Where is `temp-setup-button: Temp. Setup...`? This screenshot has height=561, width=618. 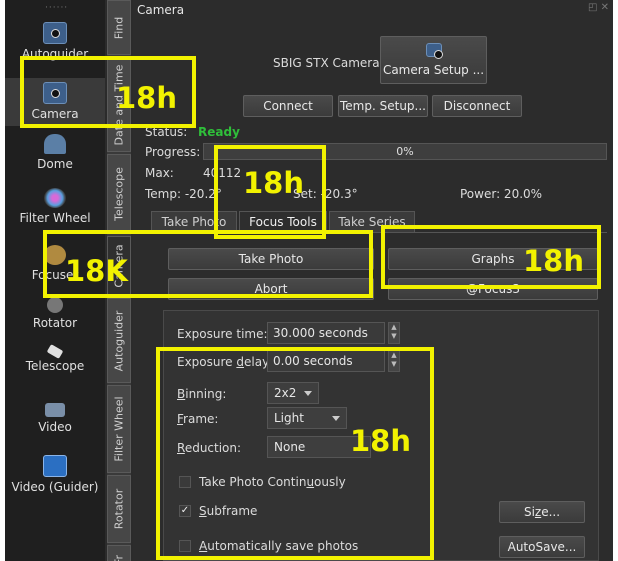
temp-setup-button: Temp. Setup... is located at coordinates (383, 106).